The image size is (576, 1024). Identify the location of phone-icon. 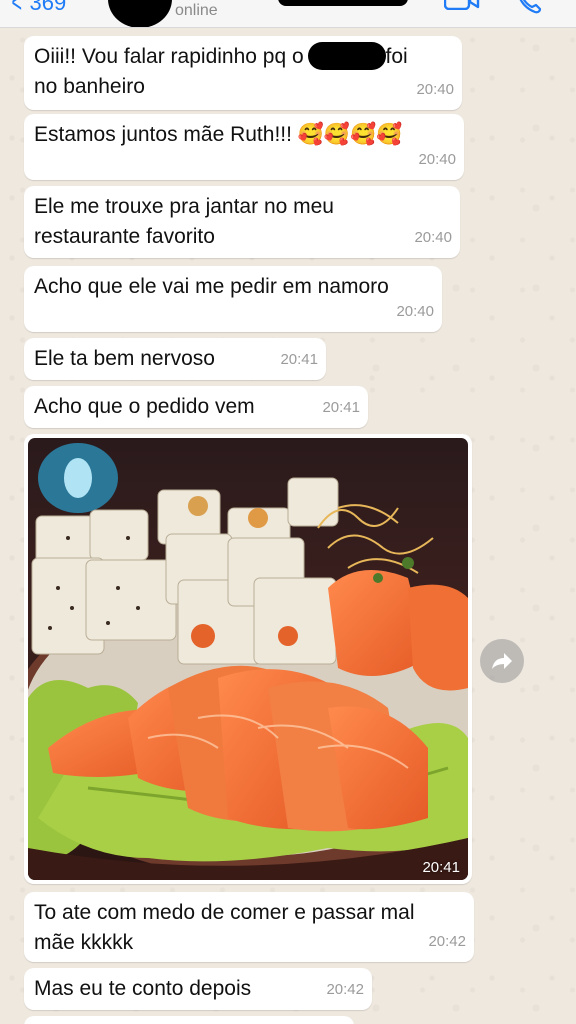
(529, 7).